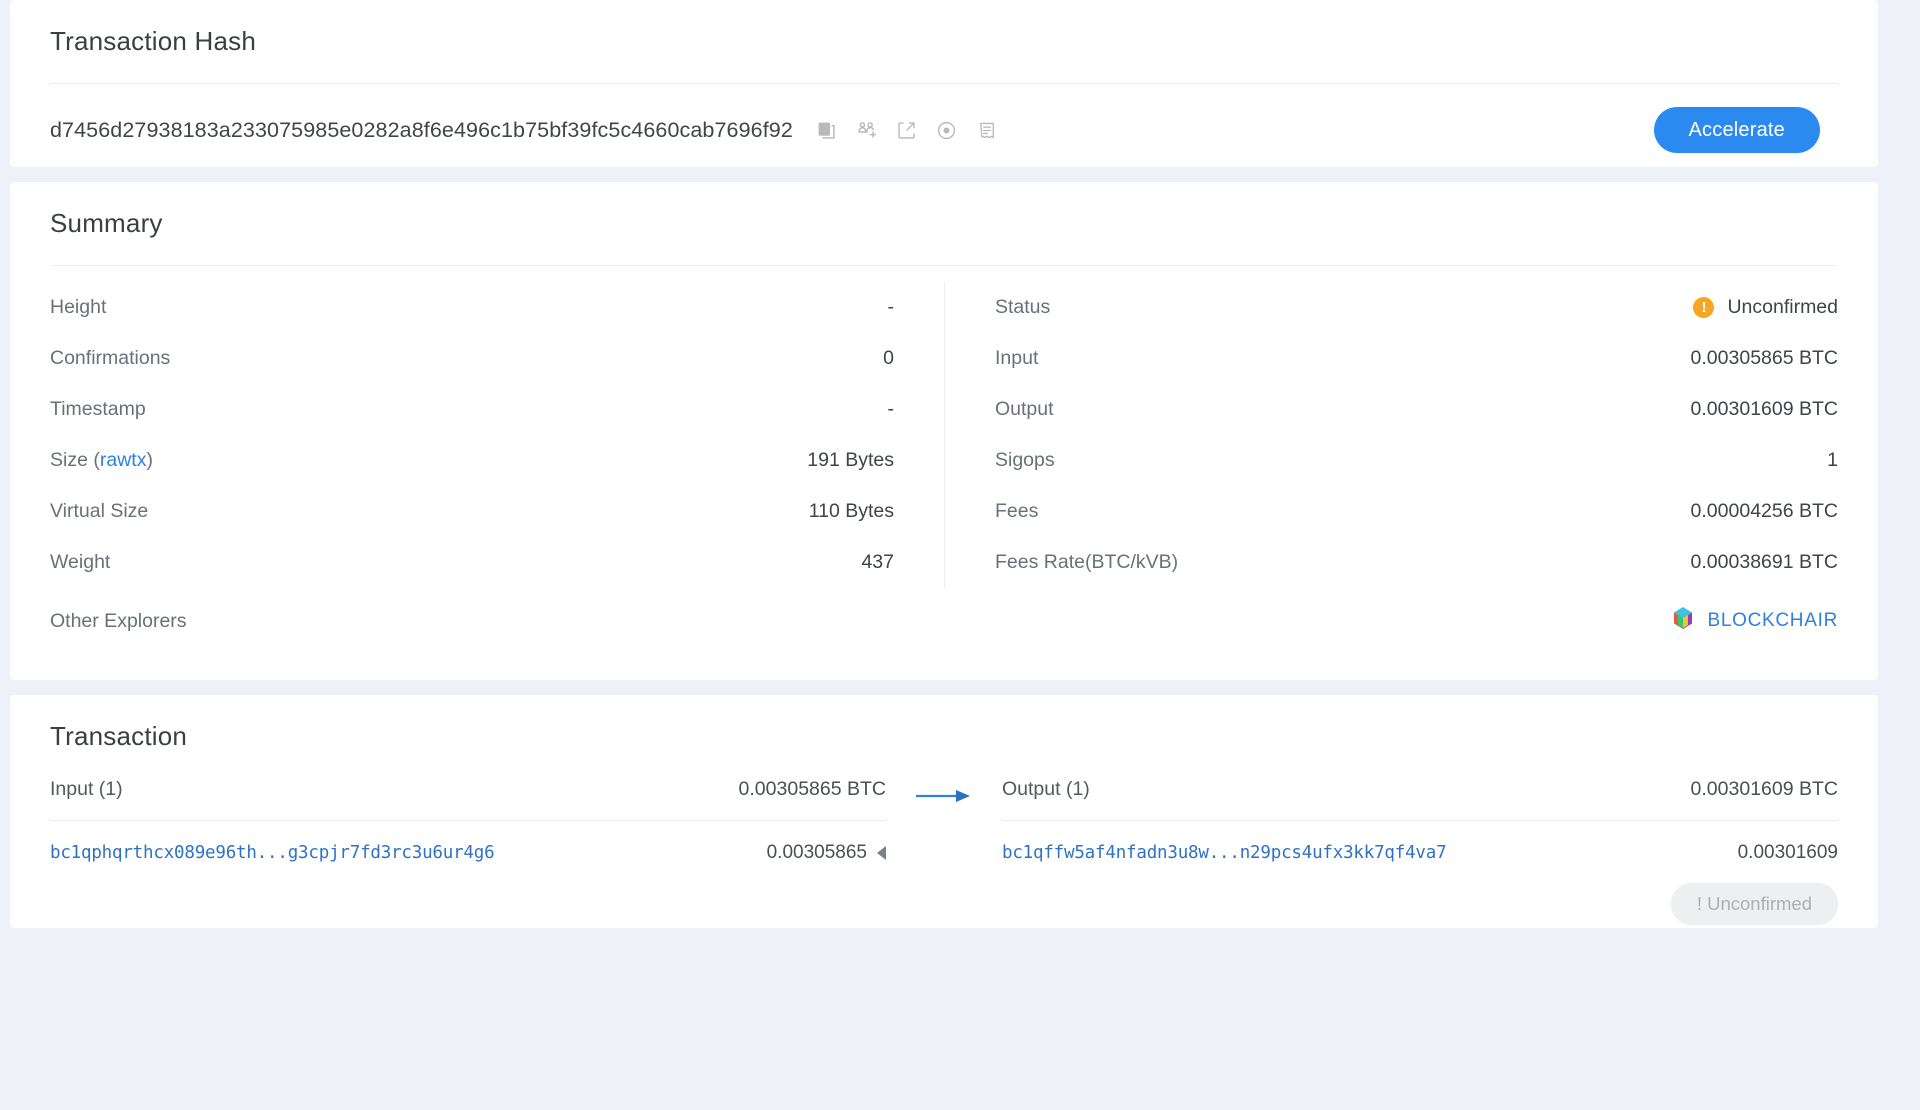  Describe the element at coordinates (1704, 307) in the screenshot. I see `warning-circle-icon: !` at that location.